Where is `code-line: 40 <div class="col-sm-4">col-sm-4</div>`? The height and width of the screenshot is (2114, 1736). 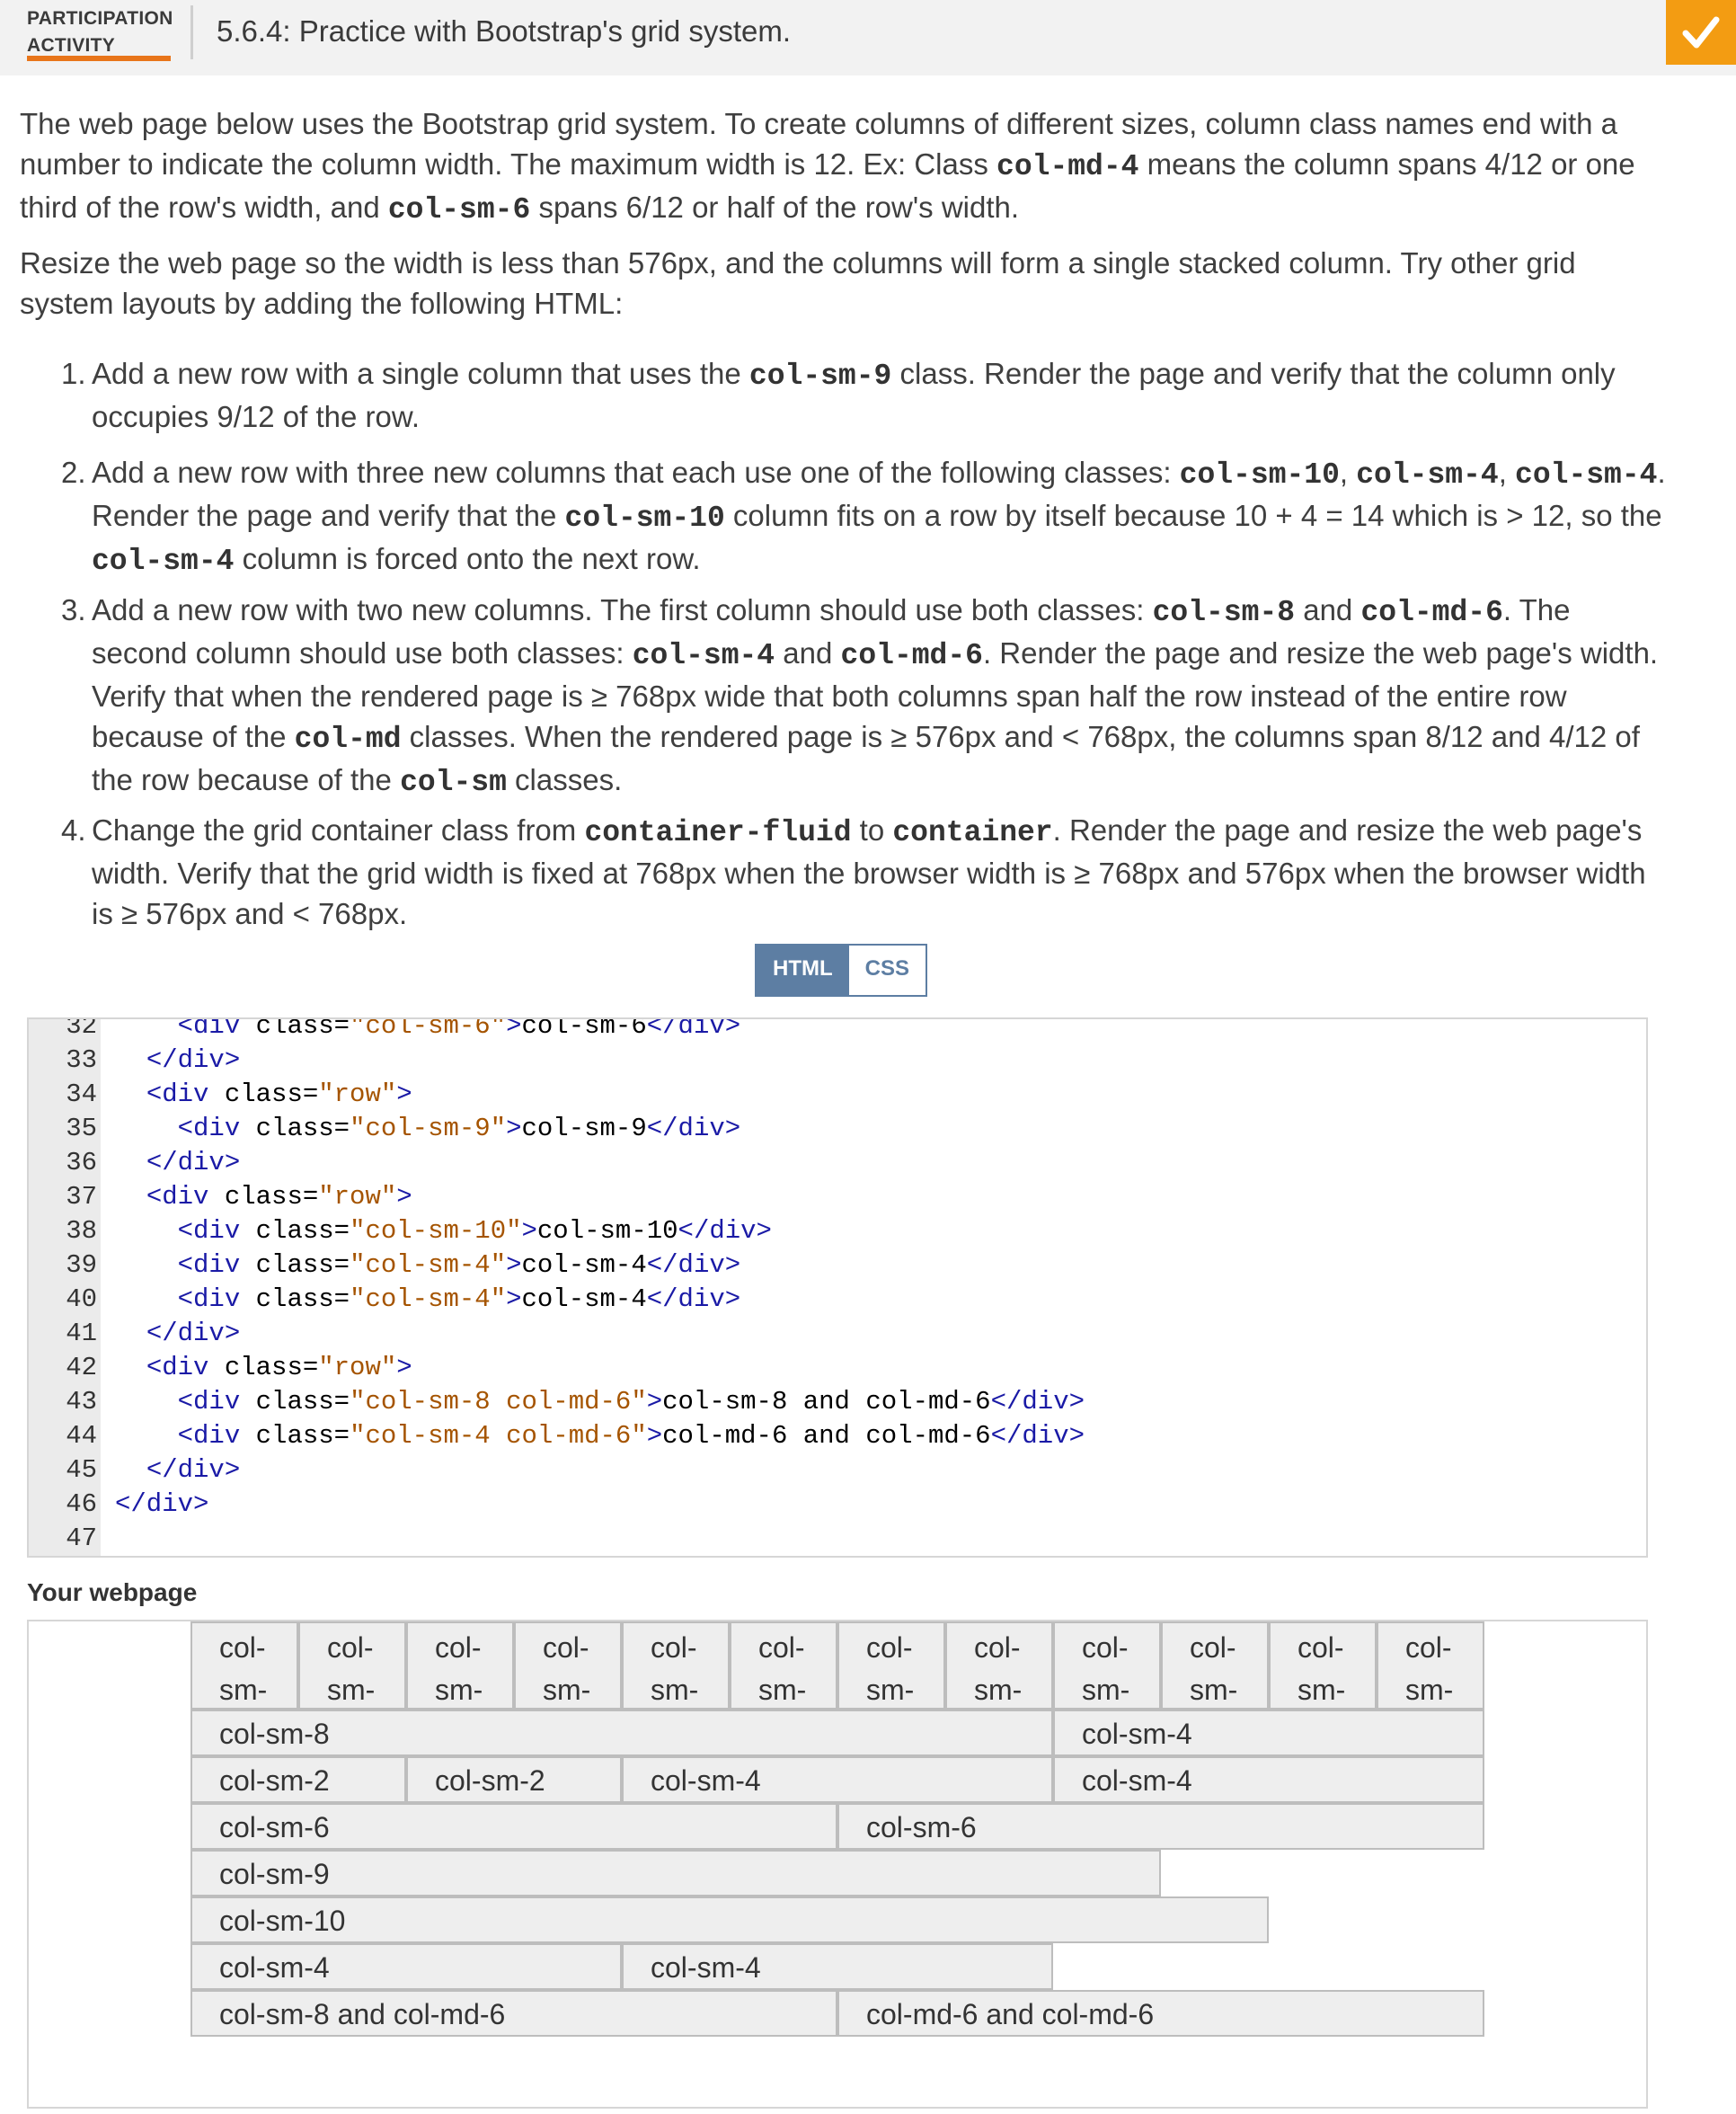
code-line: 40 <div class="col-sm-4">col-sm-4</div> is located at coordinates (833, 1300).